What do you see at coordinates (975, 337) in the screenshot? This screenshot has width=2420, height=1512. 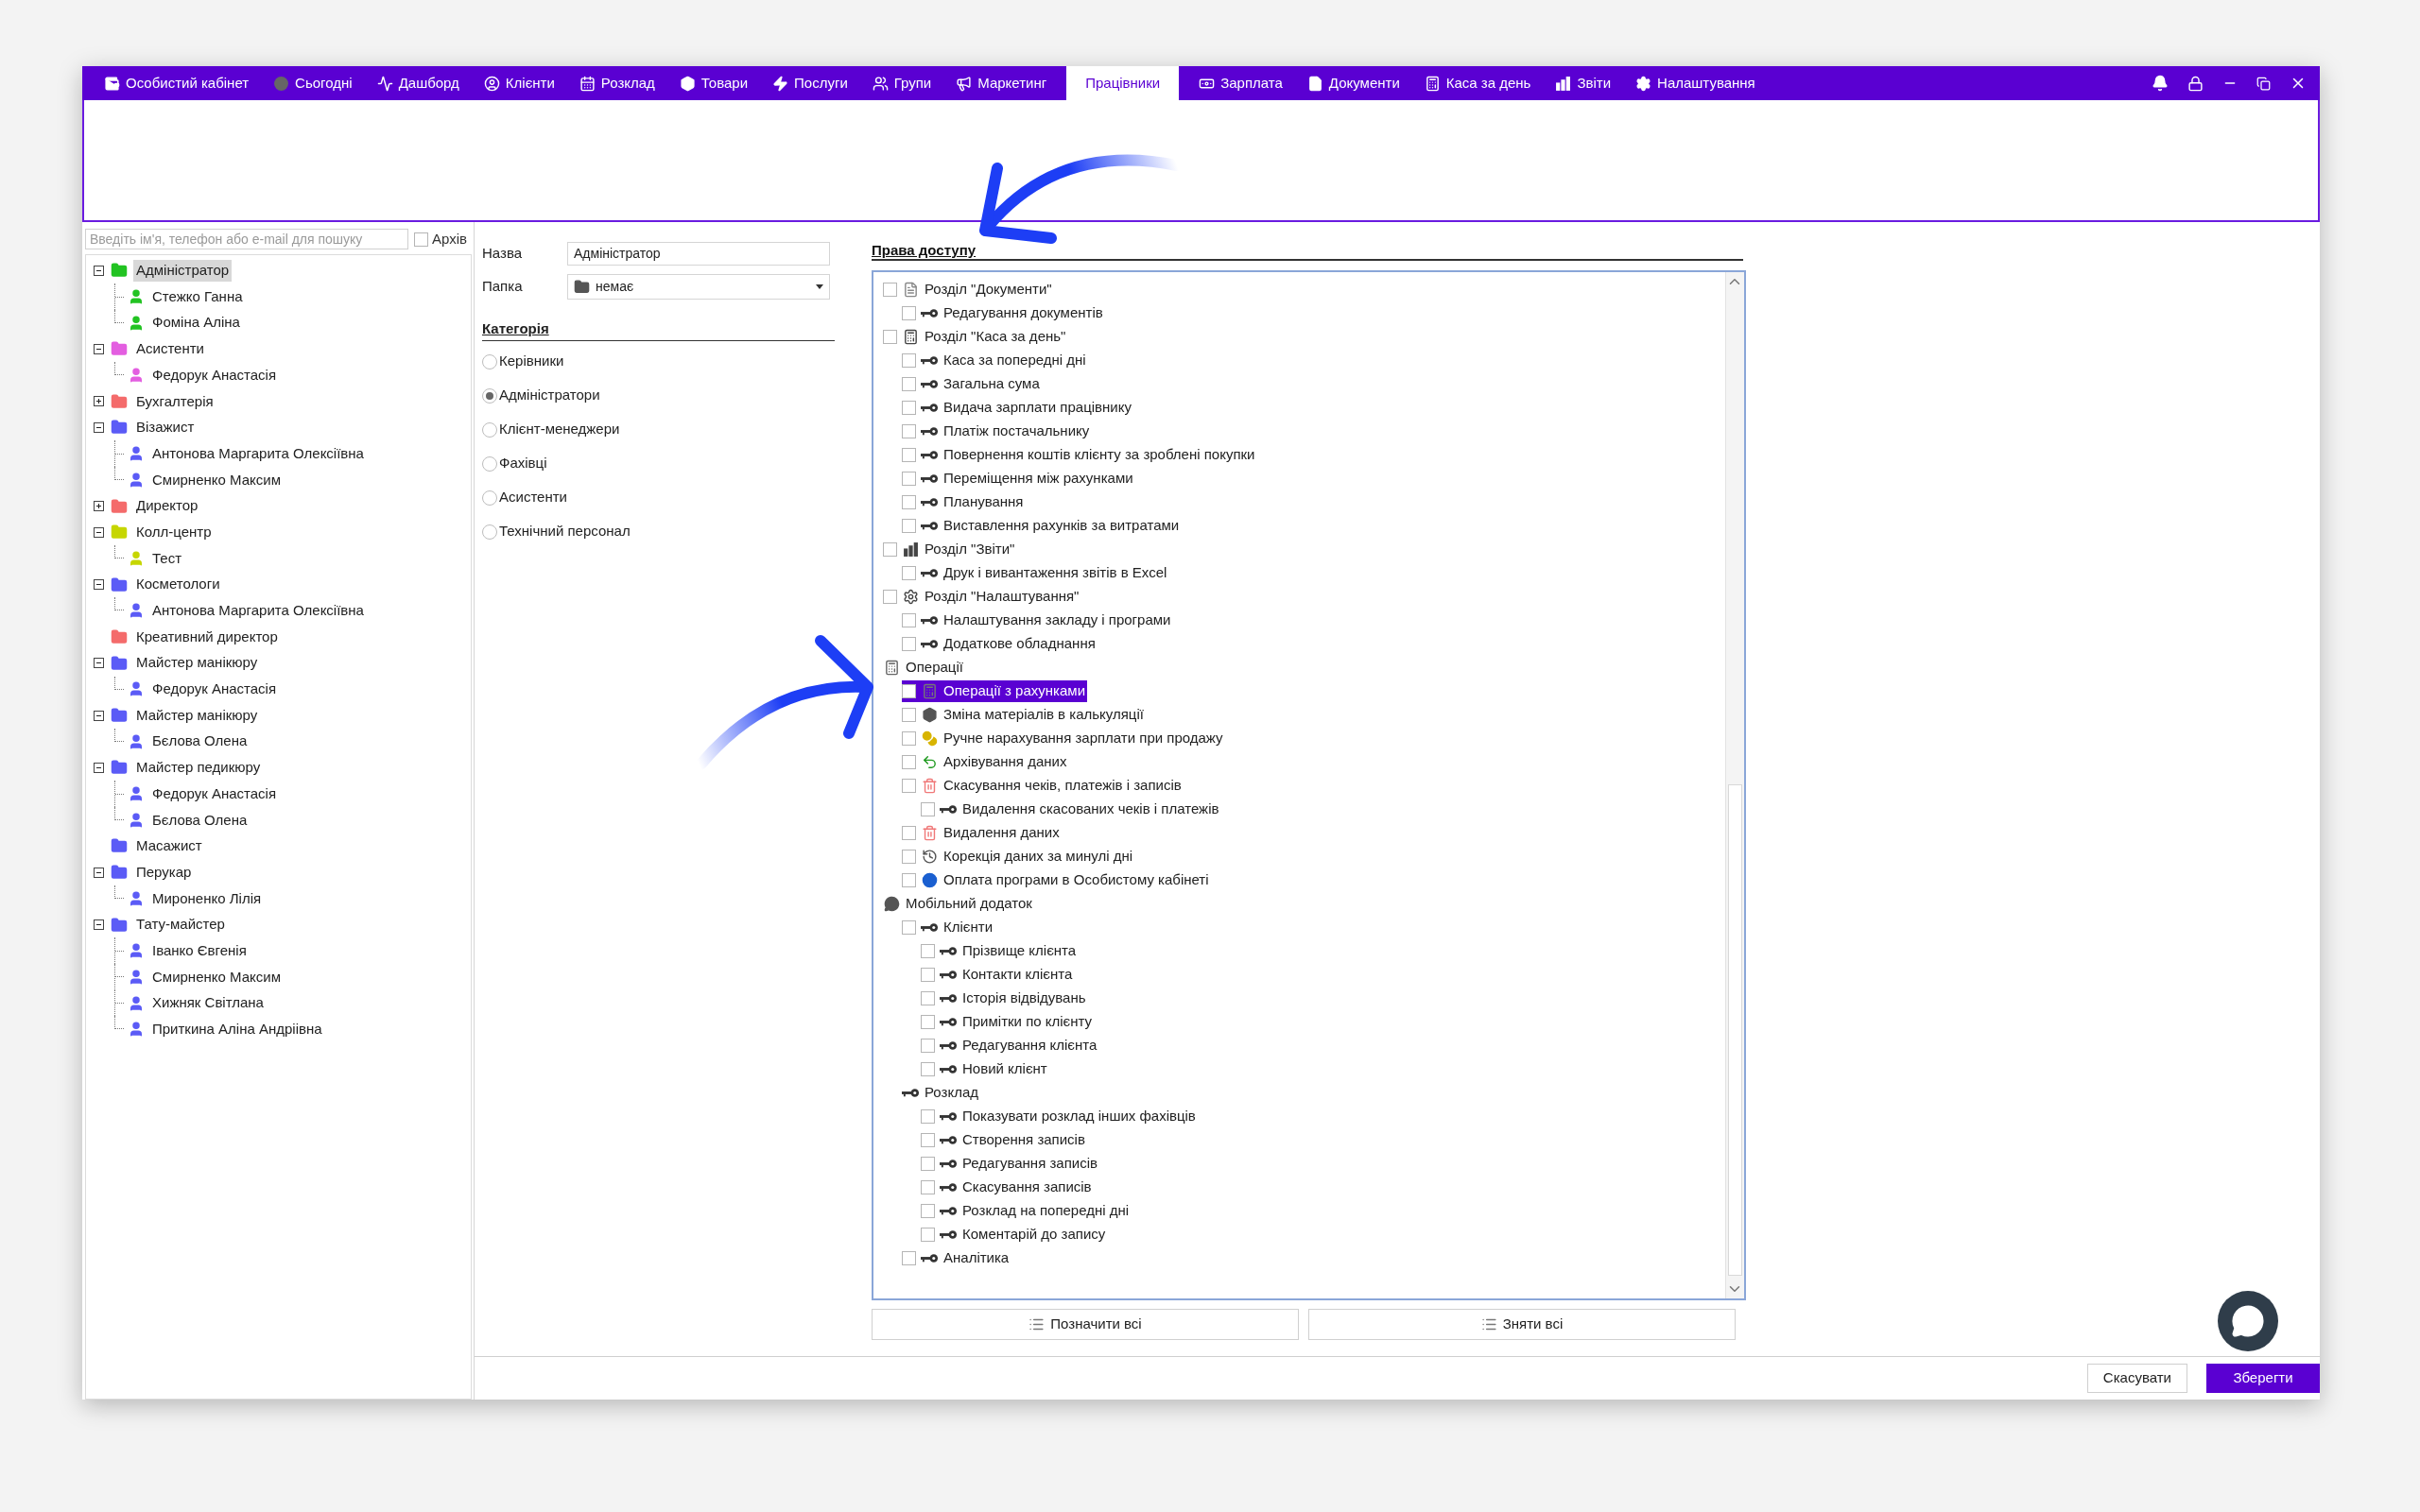 I see `permission-item: Розділ "Каса за день"` at bounding box center [975, 337].